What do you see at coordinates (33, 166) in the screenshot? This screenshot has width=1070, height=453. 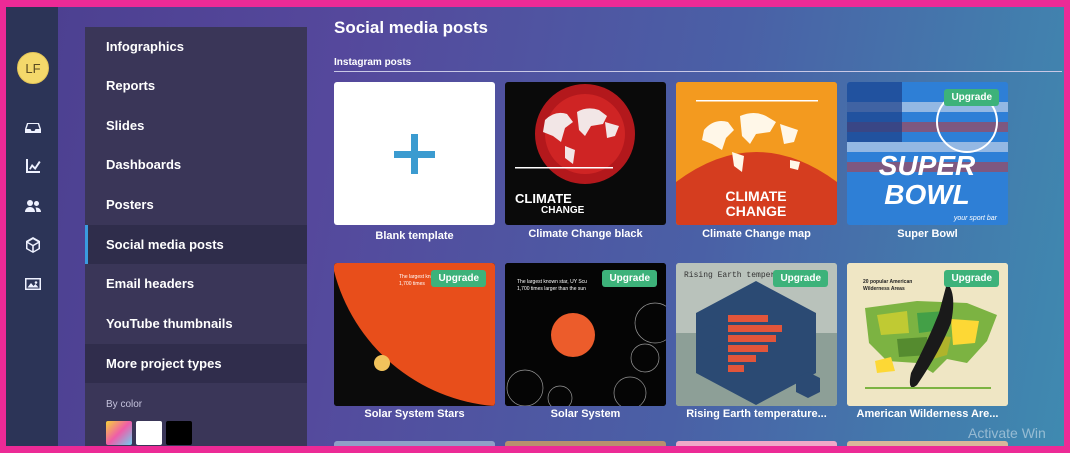 I see `chart-icon` at bounding box center [33, 166].